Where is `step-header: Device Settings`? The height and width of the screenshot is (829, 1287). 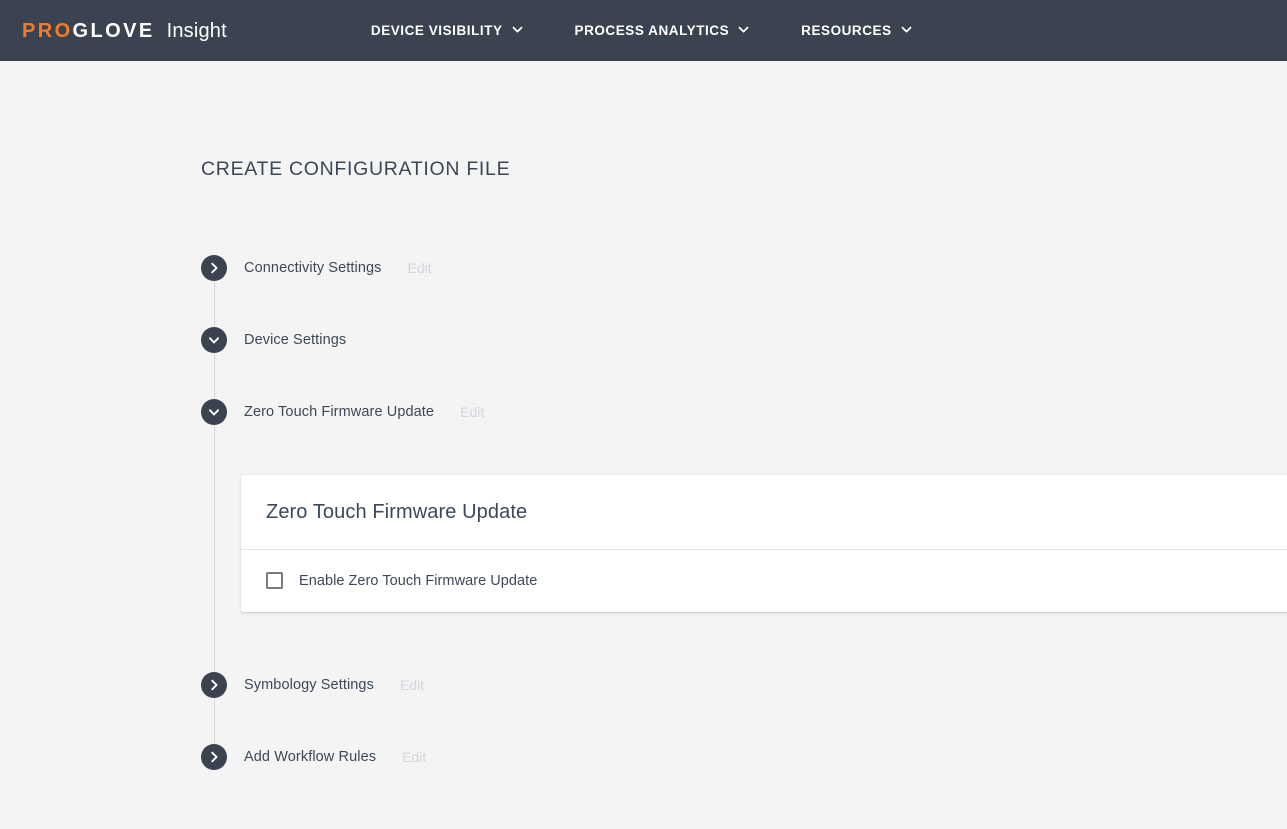 step-header: Device Settings is located at coordinates (744, 340).